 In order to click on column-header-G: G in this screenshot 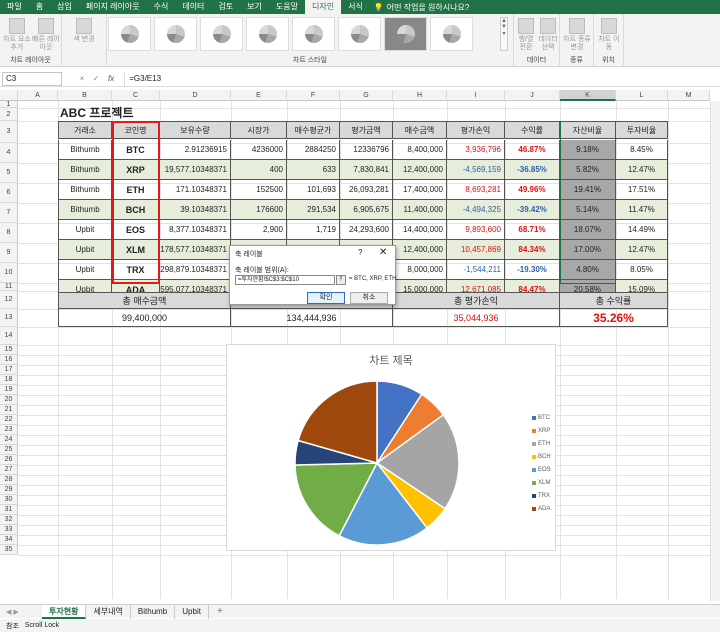, I will do `click(366, 95)`.